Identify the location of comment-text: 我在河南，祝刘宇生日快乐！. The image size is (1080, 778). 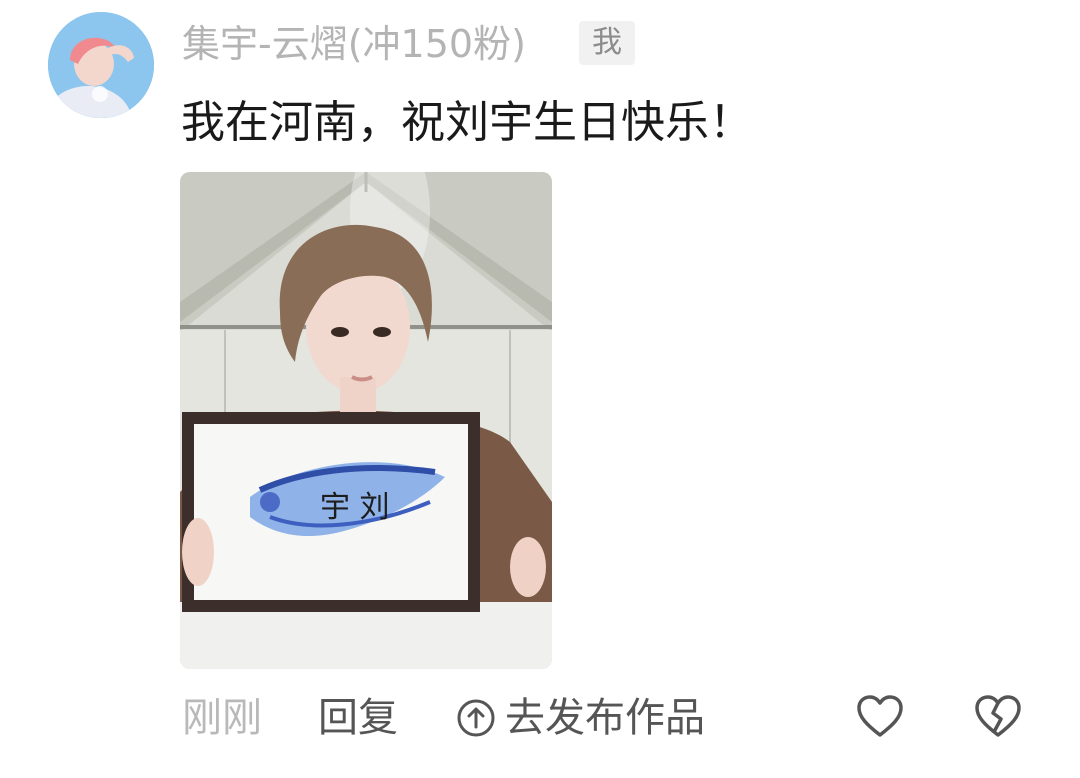
(467, 122).